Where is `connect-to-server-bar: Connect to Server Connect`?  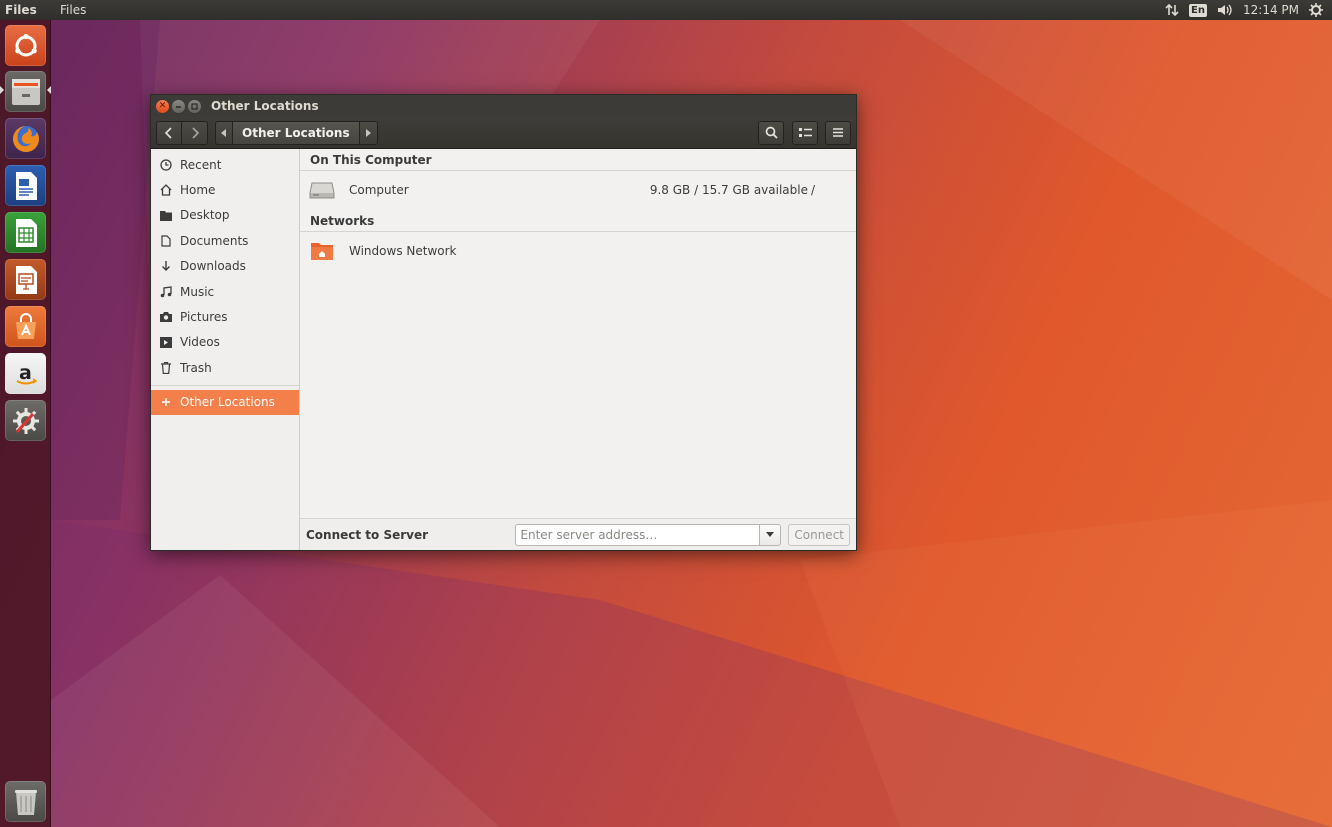 connect-to-server-bar: Connect to Server Connect is located at coordinates (578, 534).